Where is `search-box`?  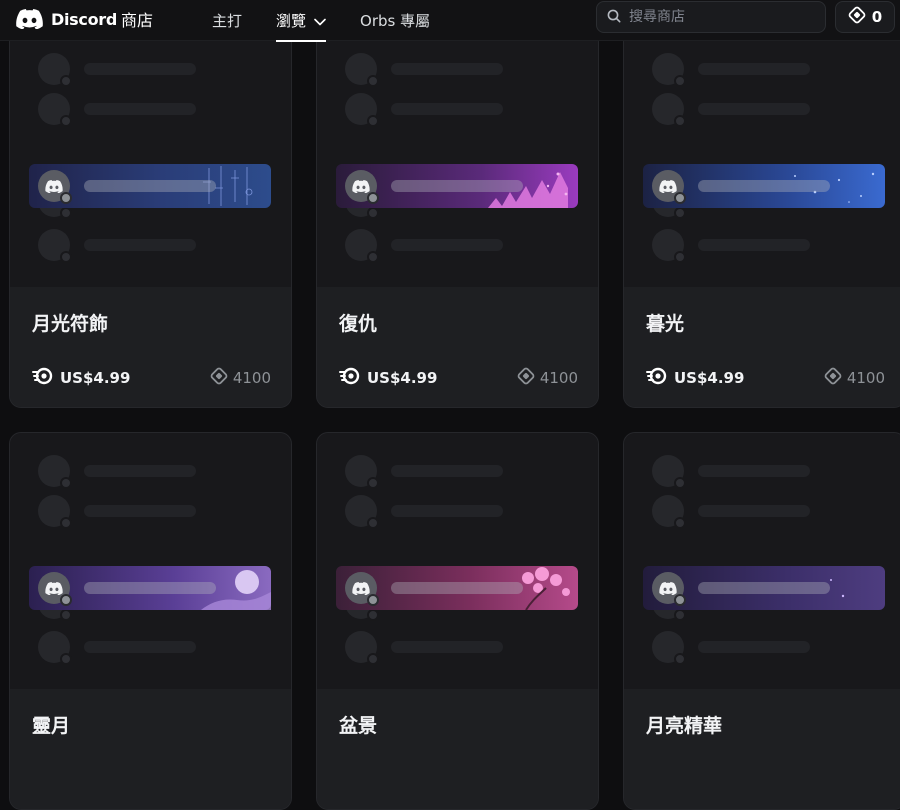
search-box is located at coordinates (711, 17).